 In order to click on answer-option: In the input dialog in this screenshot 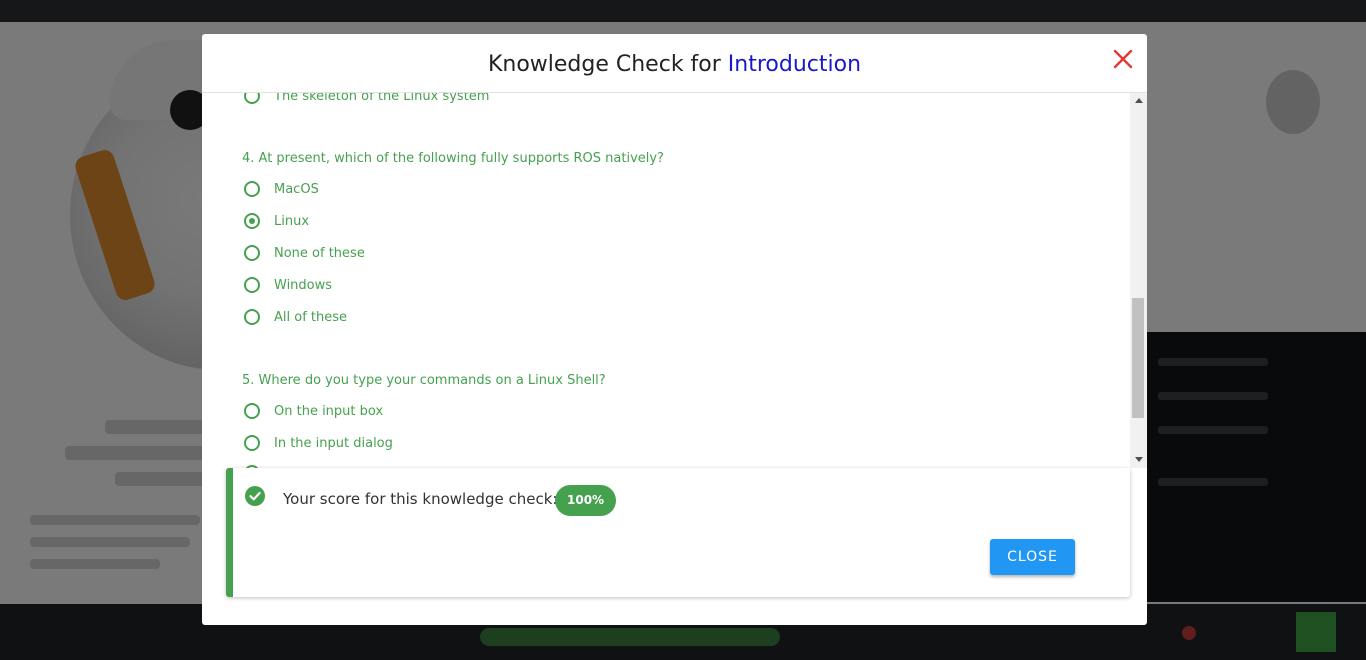, I will do `click(318, 443)`.